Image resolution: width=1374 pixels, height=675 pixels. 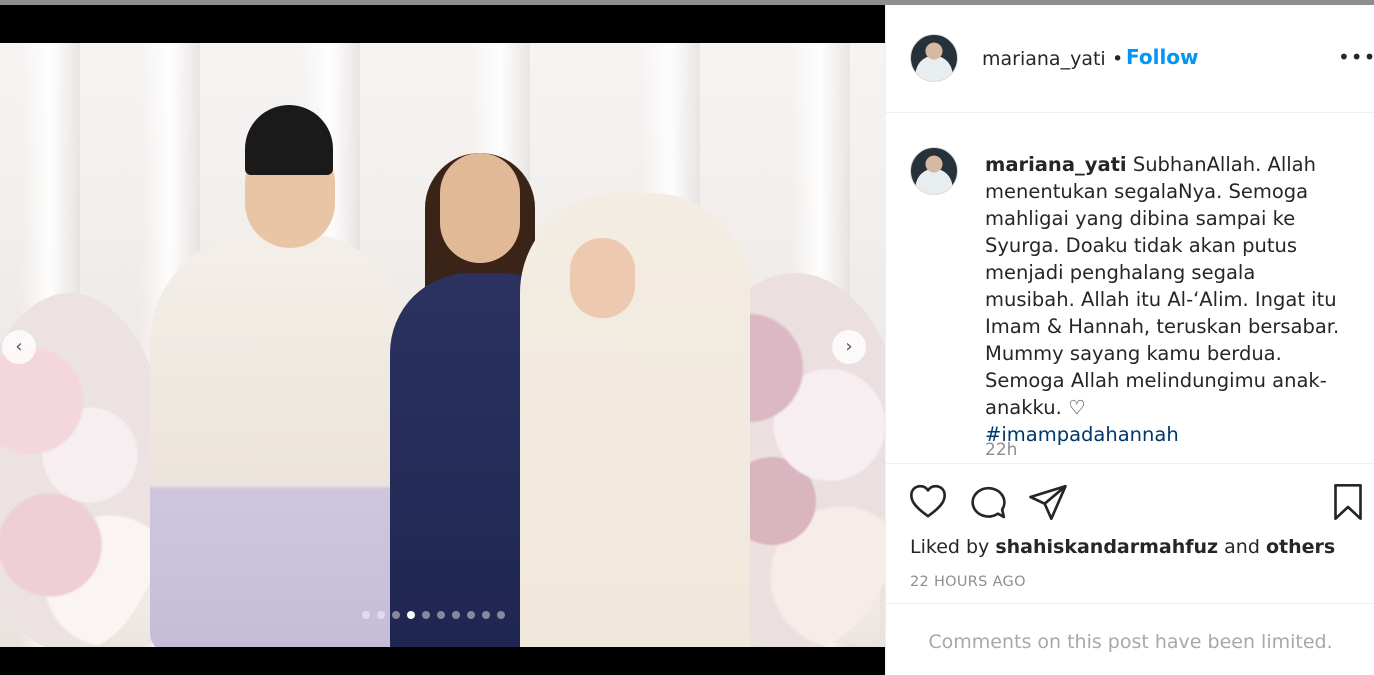 I want to click on avatar, so click(x=934, y=58).